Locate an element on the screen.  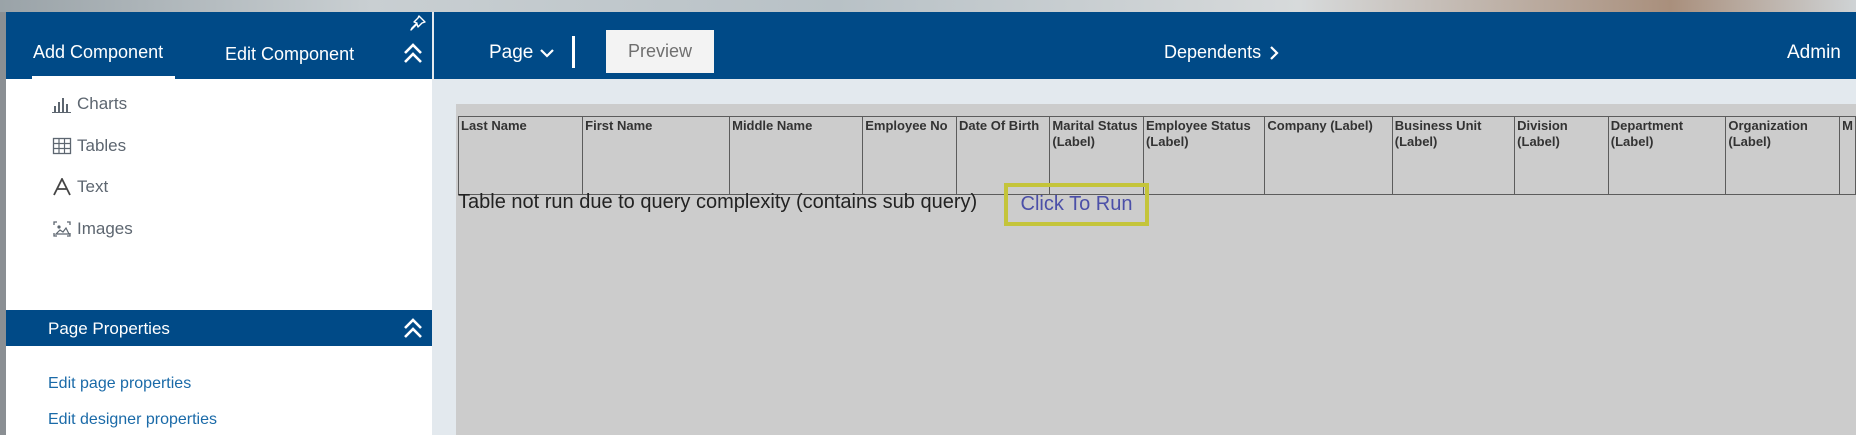
breadcrumb-dependents: Dependents is located at coordinates (1221, 52).